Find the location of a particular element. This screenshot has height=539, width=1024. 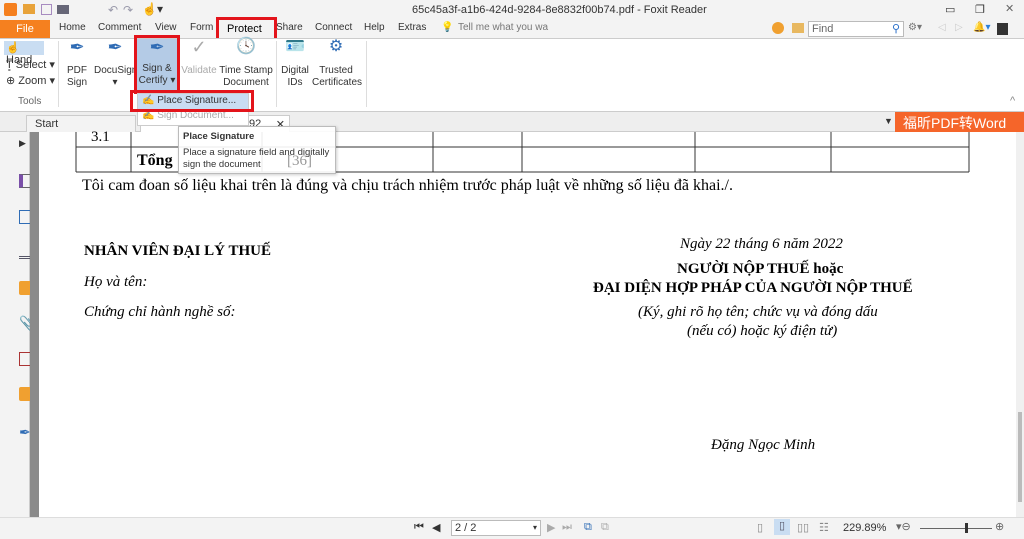

zoom-out-button: ▾⊖ is located at coordinates (903, 526).